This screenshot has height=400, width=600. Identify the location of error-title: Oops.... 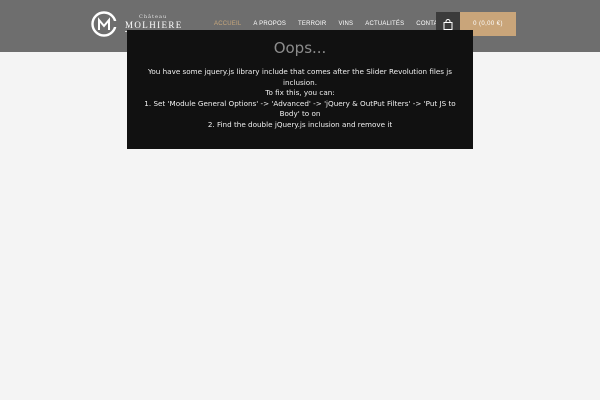
(300, 48).